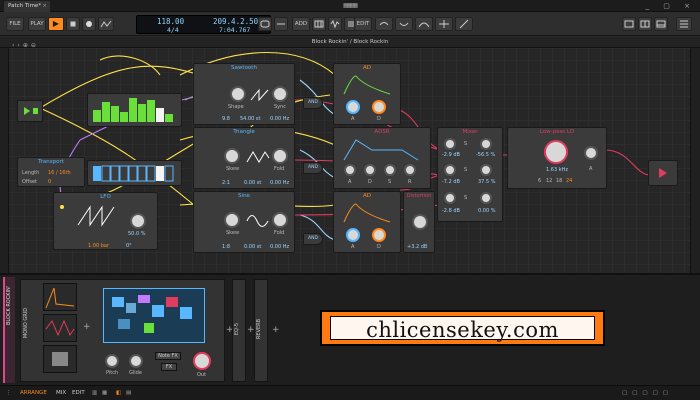 This screenshot has height=400, width=700. I want to click on eq-title: EQ-5, so click(237, 329).